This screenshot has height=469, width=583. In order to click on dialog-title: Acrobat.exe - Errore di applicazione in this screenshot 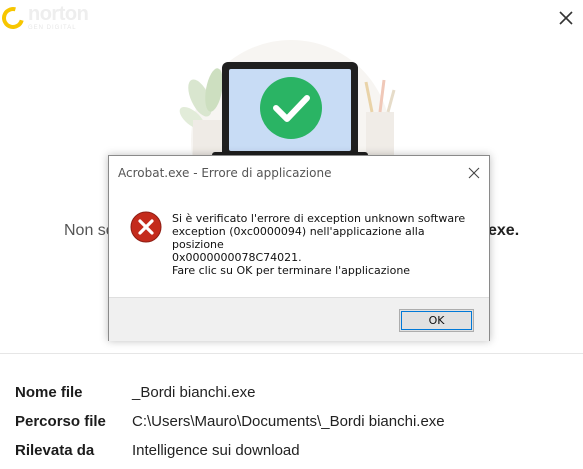, I will do `click(225, 173)`.